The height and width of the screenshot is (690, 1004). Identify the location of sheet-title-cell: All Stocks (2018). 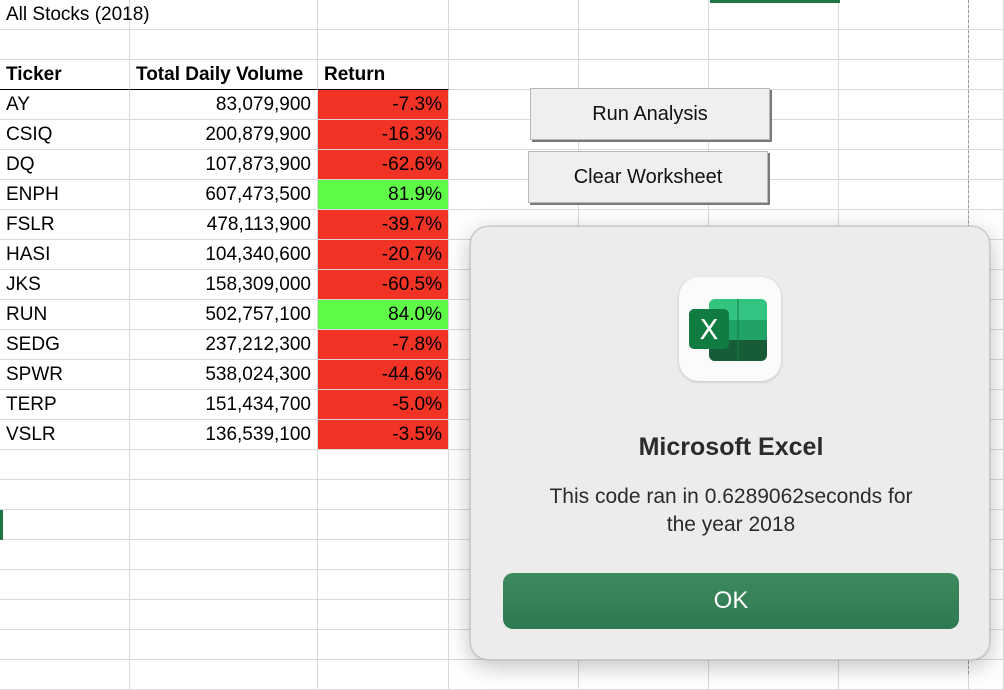
(75, 15).